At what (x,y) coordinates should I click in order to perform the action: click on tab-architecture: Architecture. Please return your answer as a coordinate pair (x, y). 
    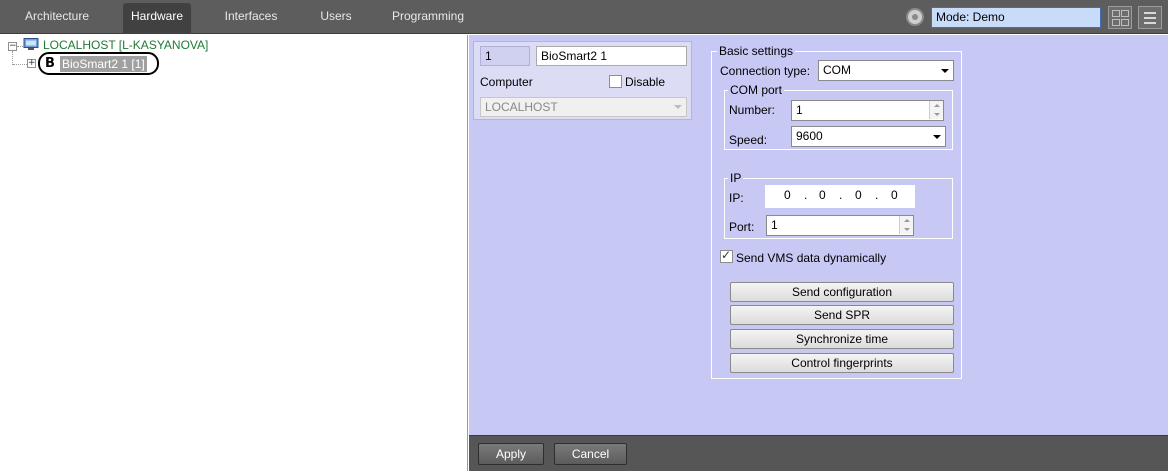
    Looking at the image, I should click on (57, 18).